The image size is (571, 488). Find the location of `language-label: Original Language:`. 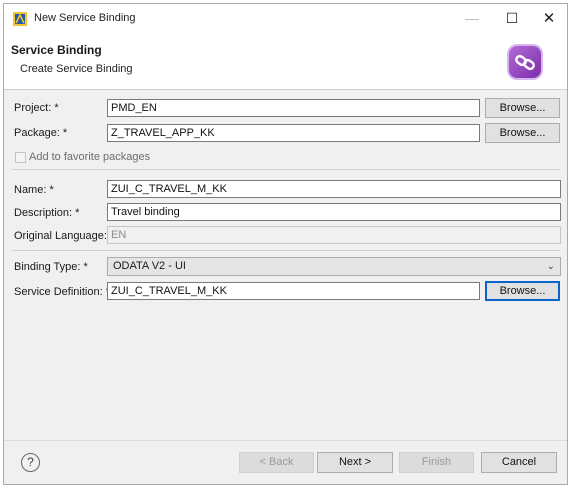

language-label: Original Language: is located at coordinates (60, 236).